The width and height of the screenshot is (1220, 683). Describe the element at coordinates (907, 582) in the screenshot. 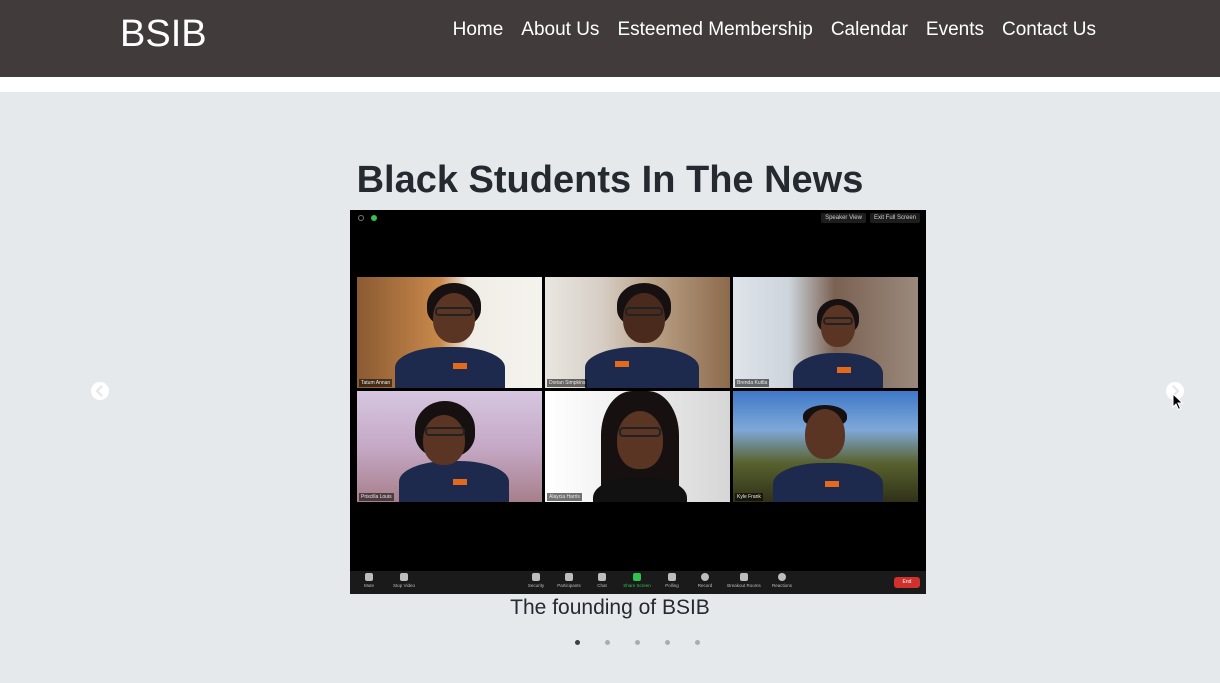

I see `end-meeting-button: End` at that location.